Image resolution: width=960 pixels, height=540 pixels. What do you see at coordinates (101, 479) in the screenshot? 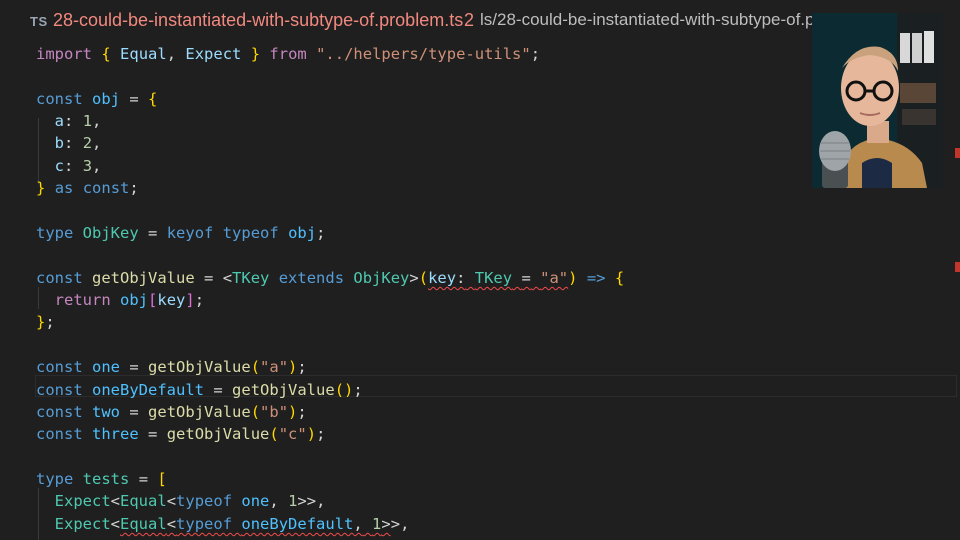
I see `code-line-20: type tests = [` at bounding box center [101, 479].